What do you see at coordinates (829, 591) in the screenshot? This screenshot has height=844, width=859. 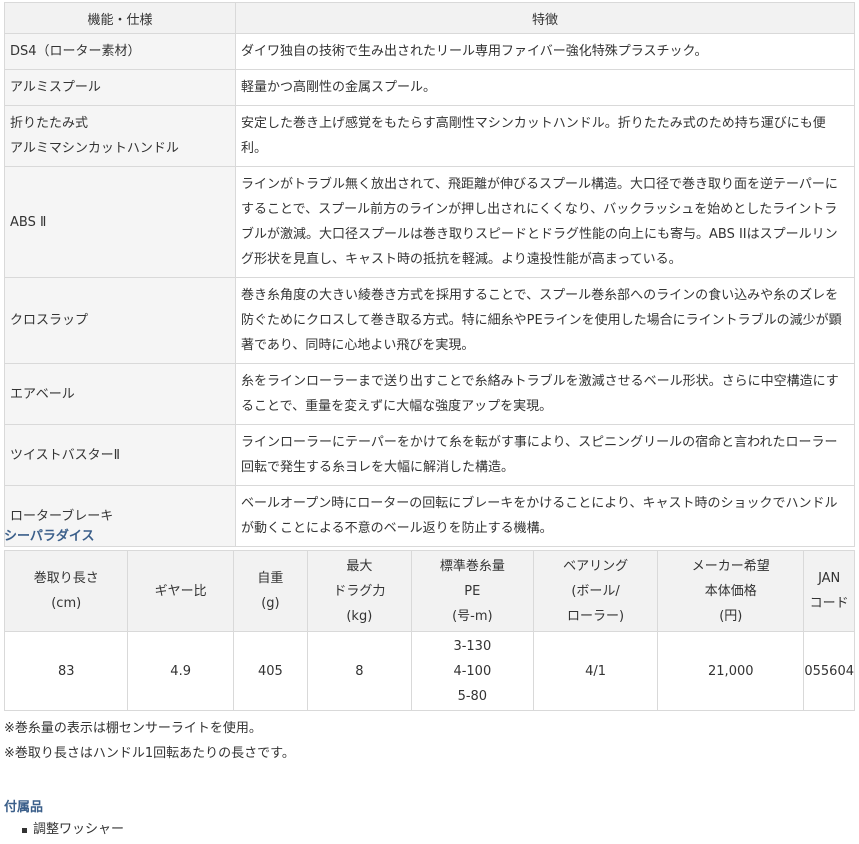 I see `spec-header-cell: JAN コード` at bounding box center [829, 591].